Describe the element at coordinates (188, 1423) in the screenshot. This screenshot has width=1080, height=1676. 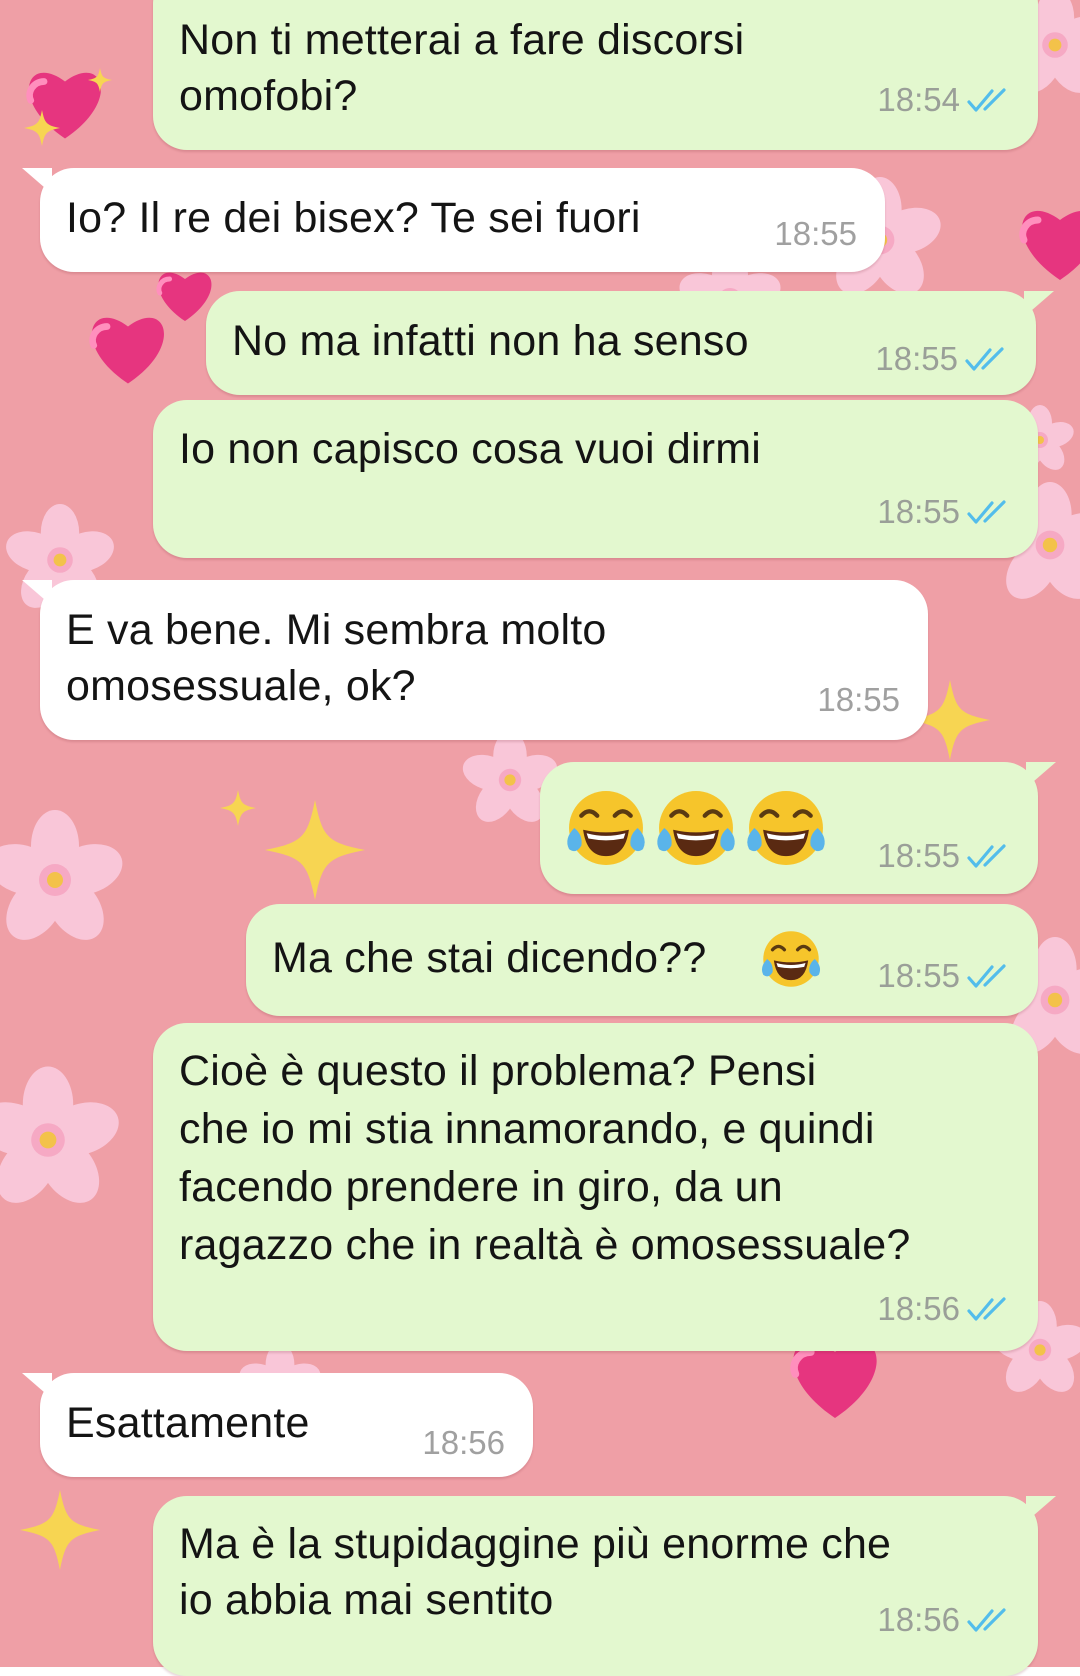
I see `message-text-line: Esattamente` at that location.